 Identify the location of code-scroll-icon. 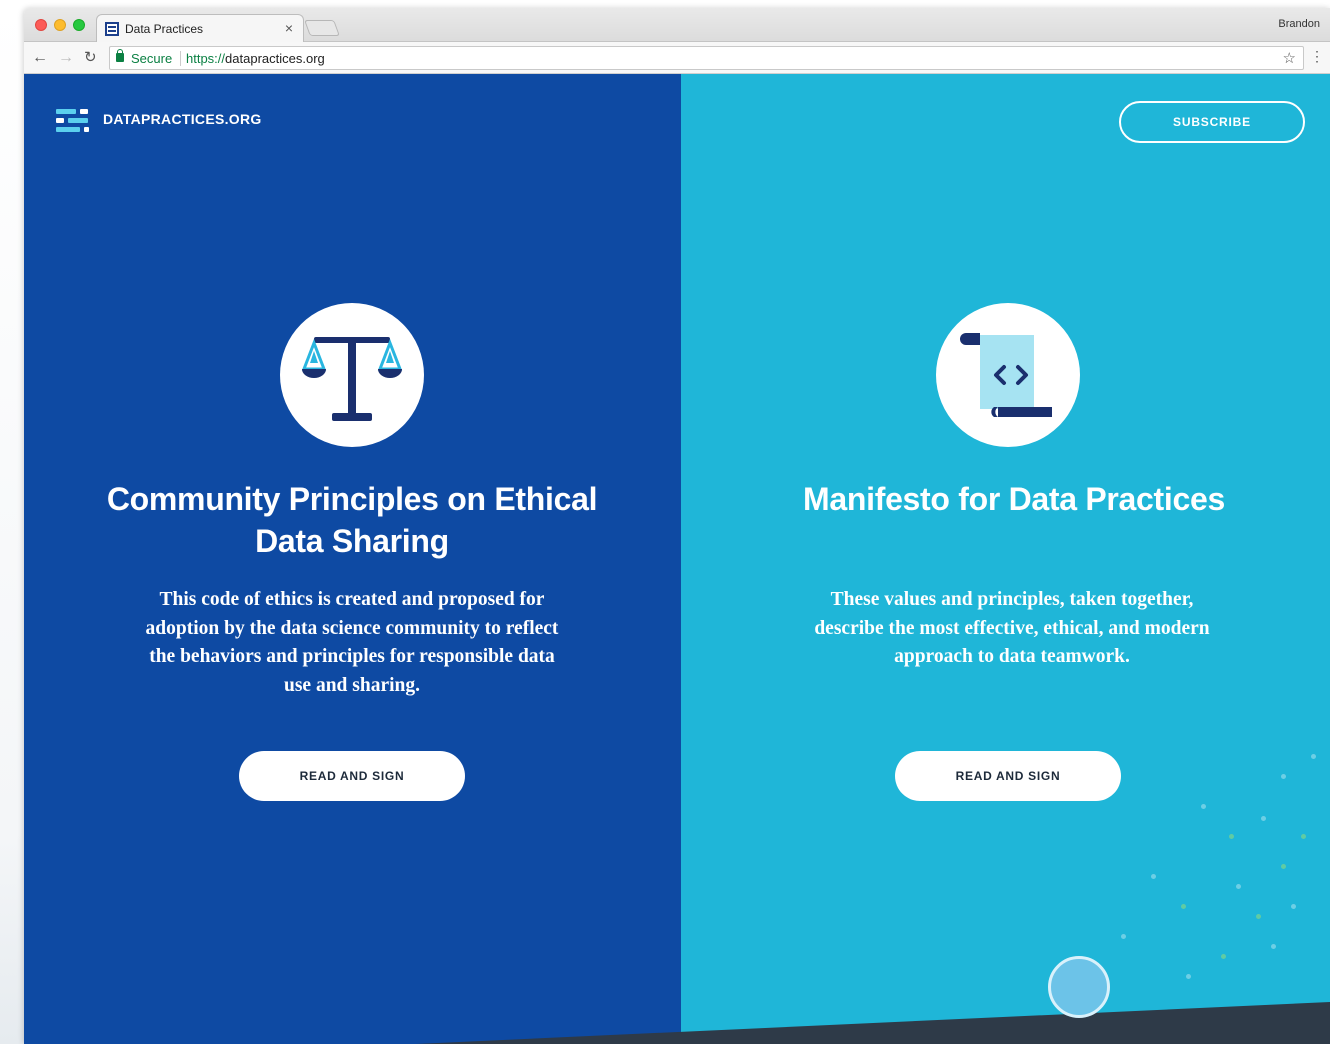
(1006, 375).